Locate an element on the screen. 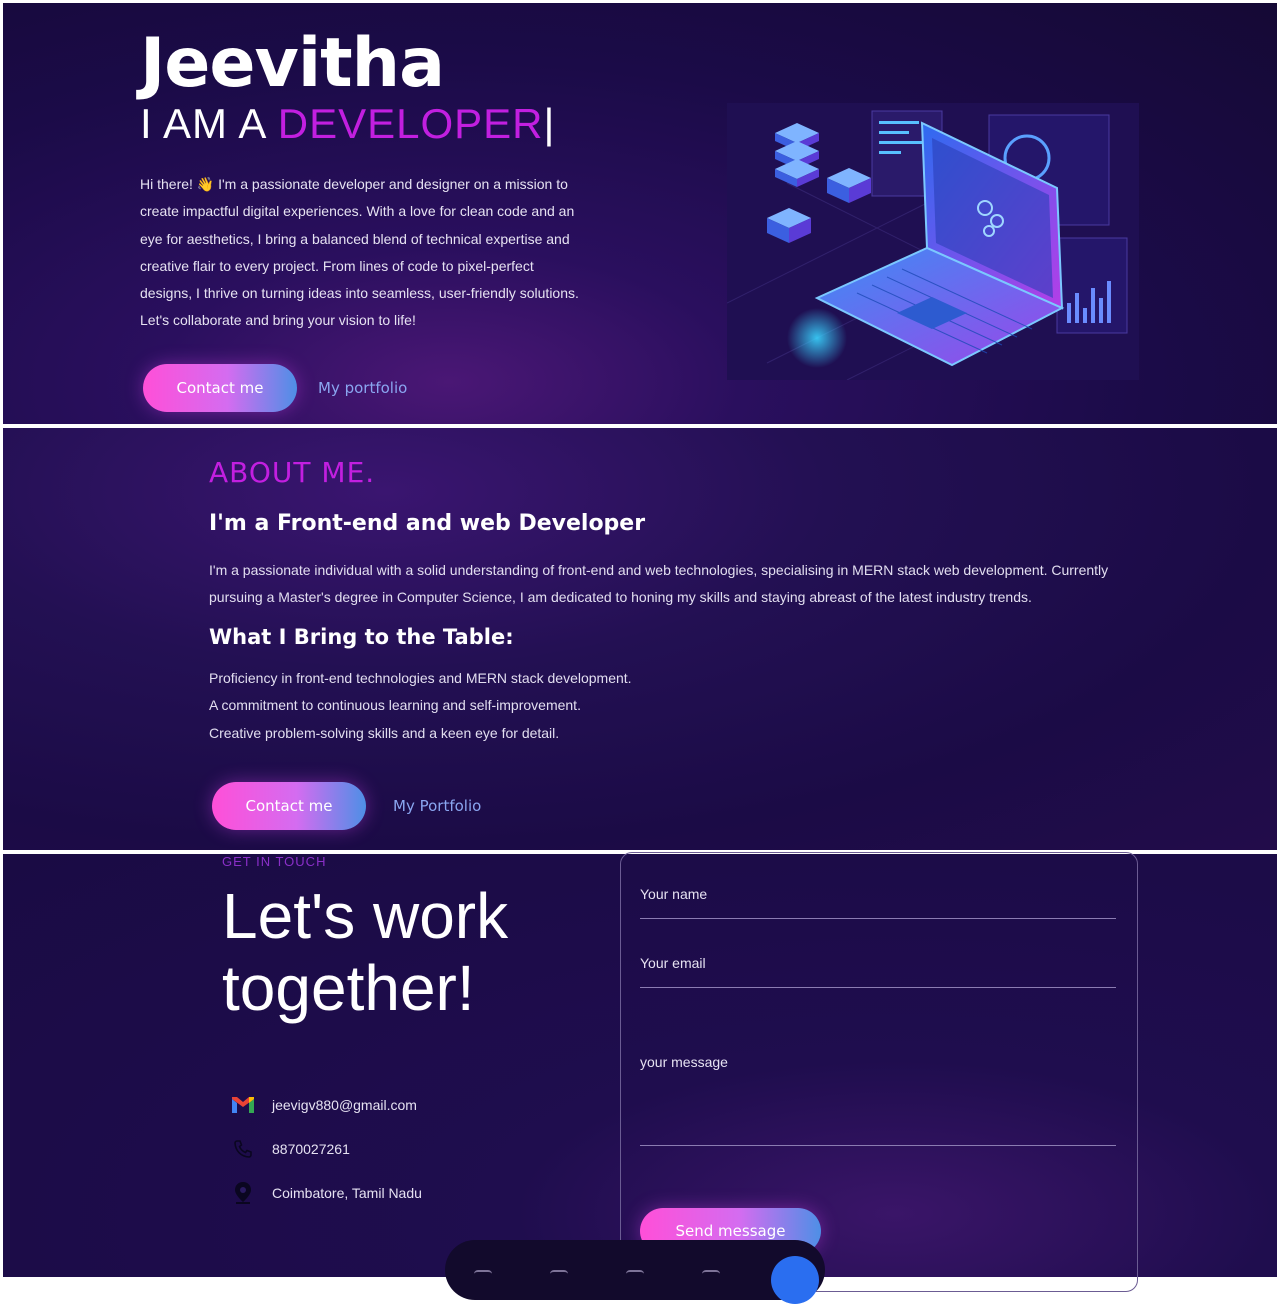 The image size is (1280, 1304). role-word: DEVELOPER is located at coordinates (410, 123).